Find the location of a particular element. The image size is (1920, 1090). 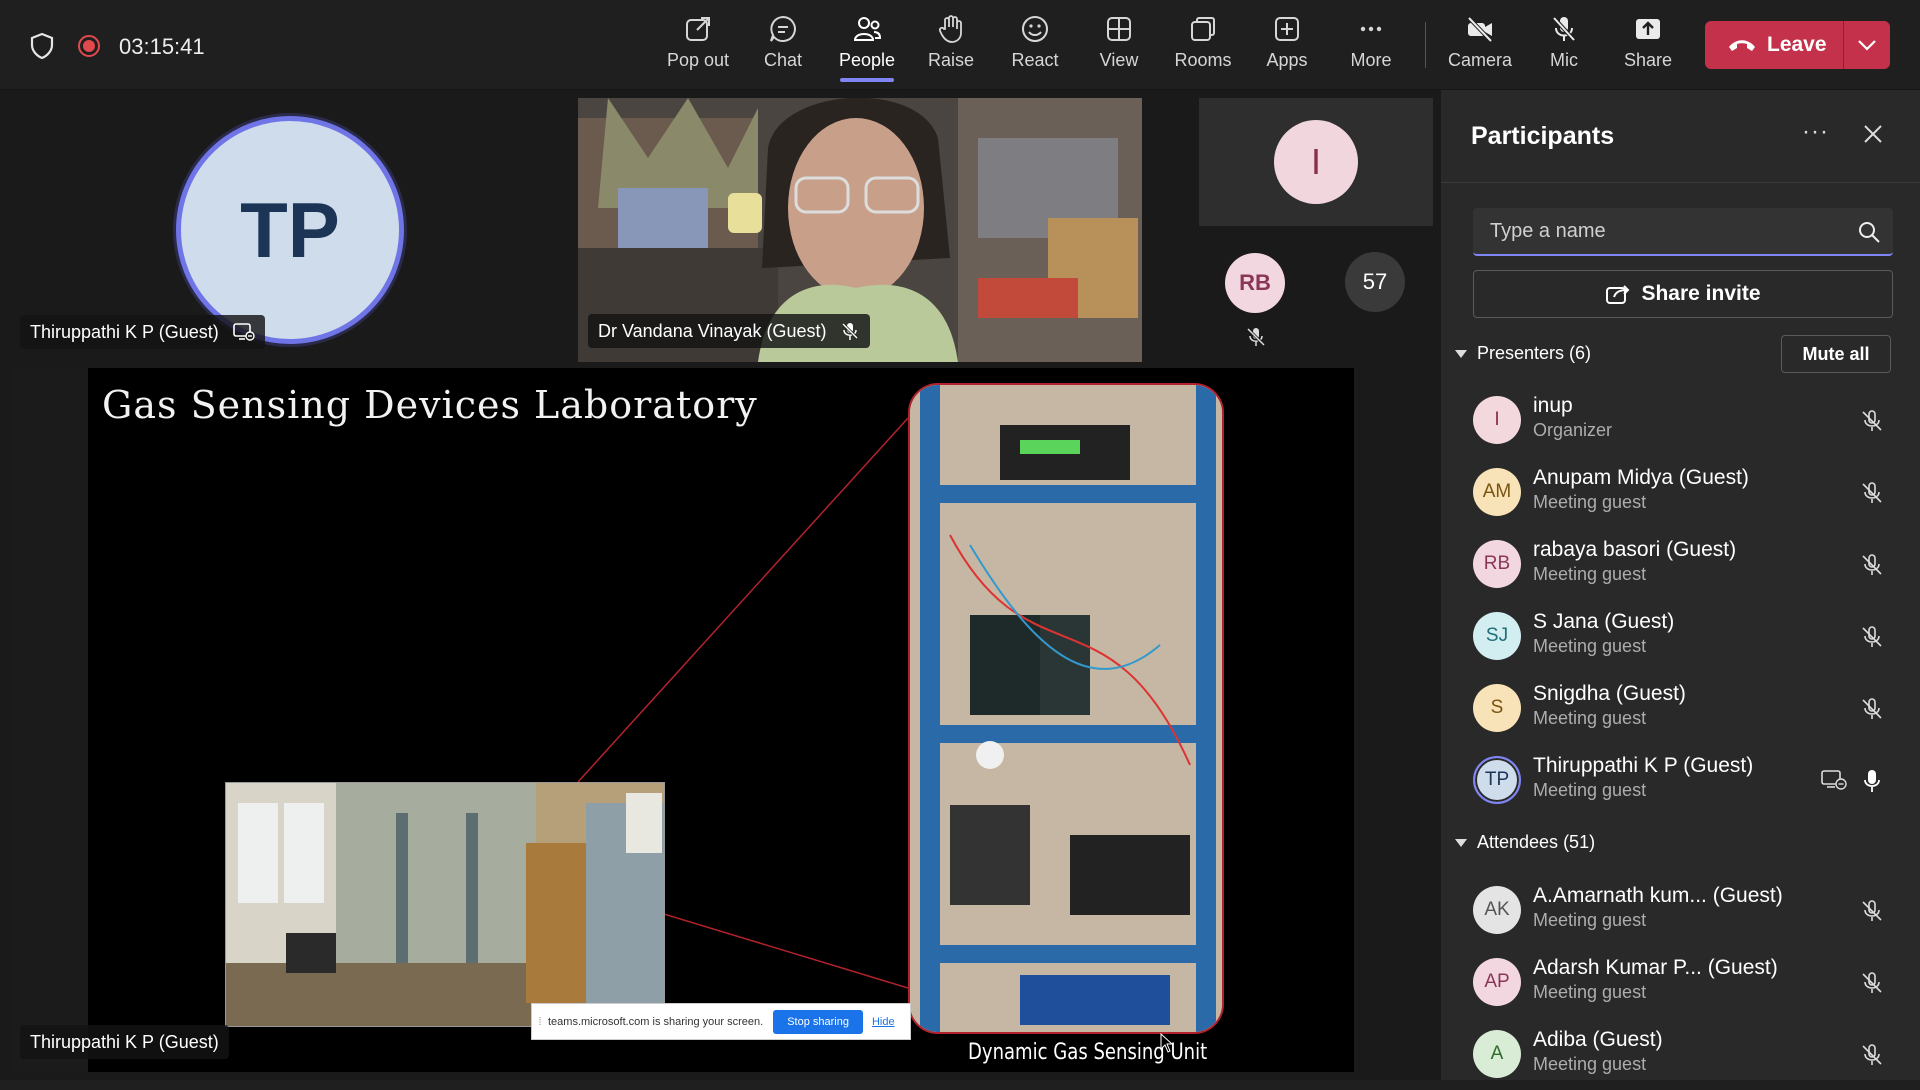

ellipsis-icon is located at coordinates (1371, 29).